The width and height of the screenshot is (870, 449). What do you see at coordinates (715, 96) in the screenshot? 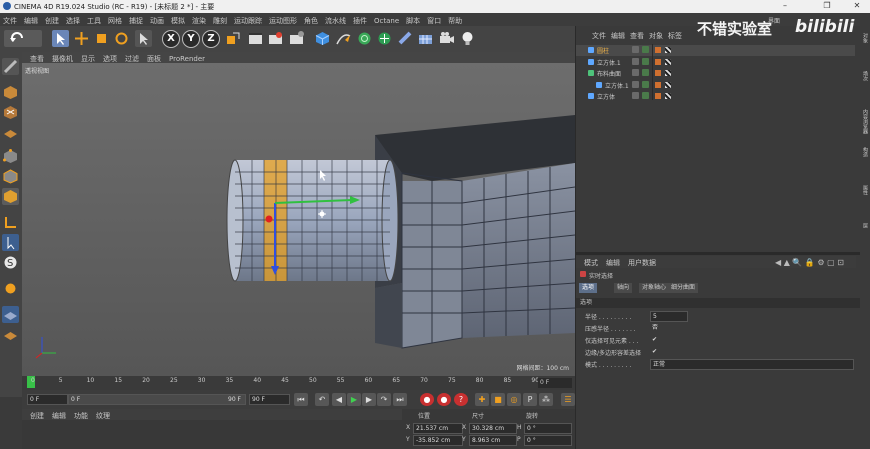
I see `object-row: 立方体` at bounding box center [715, 96].